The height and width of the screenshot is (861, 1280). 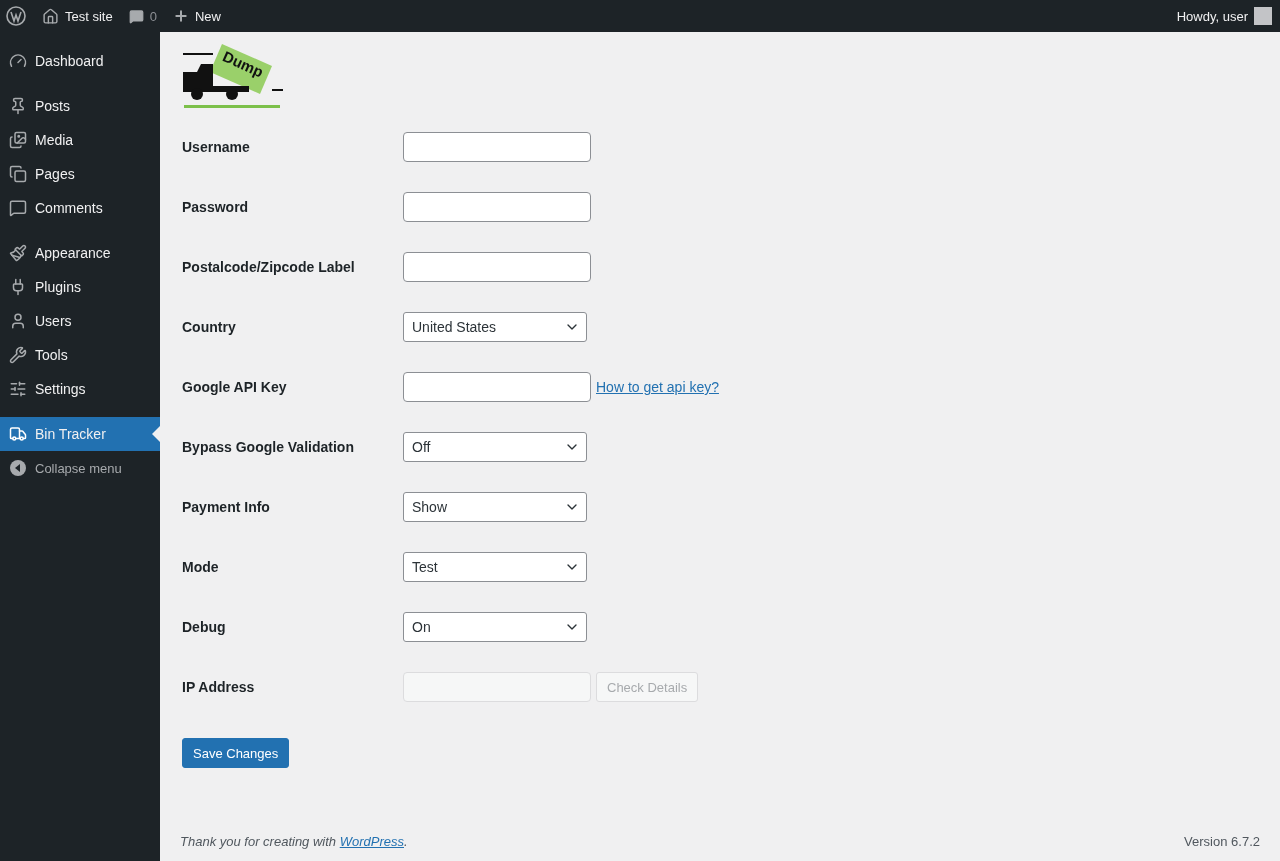 What do you see at coordinates (207, 16) in the screenshot?
I see `new-link: New` at bounding box center [207, 16].